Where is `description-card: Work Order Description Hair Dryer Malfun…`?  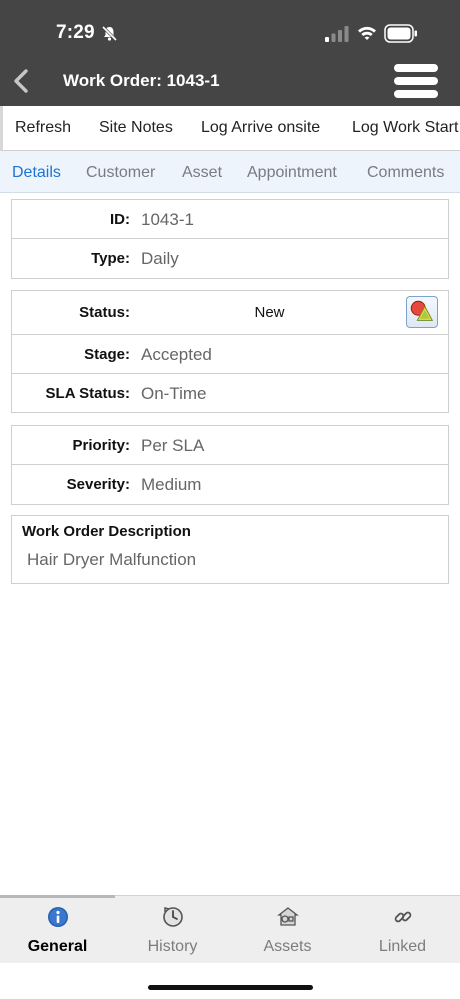 description-card: Work Order Description Hair Dryer Malfun… is located at coordinates (230, 549).